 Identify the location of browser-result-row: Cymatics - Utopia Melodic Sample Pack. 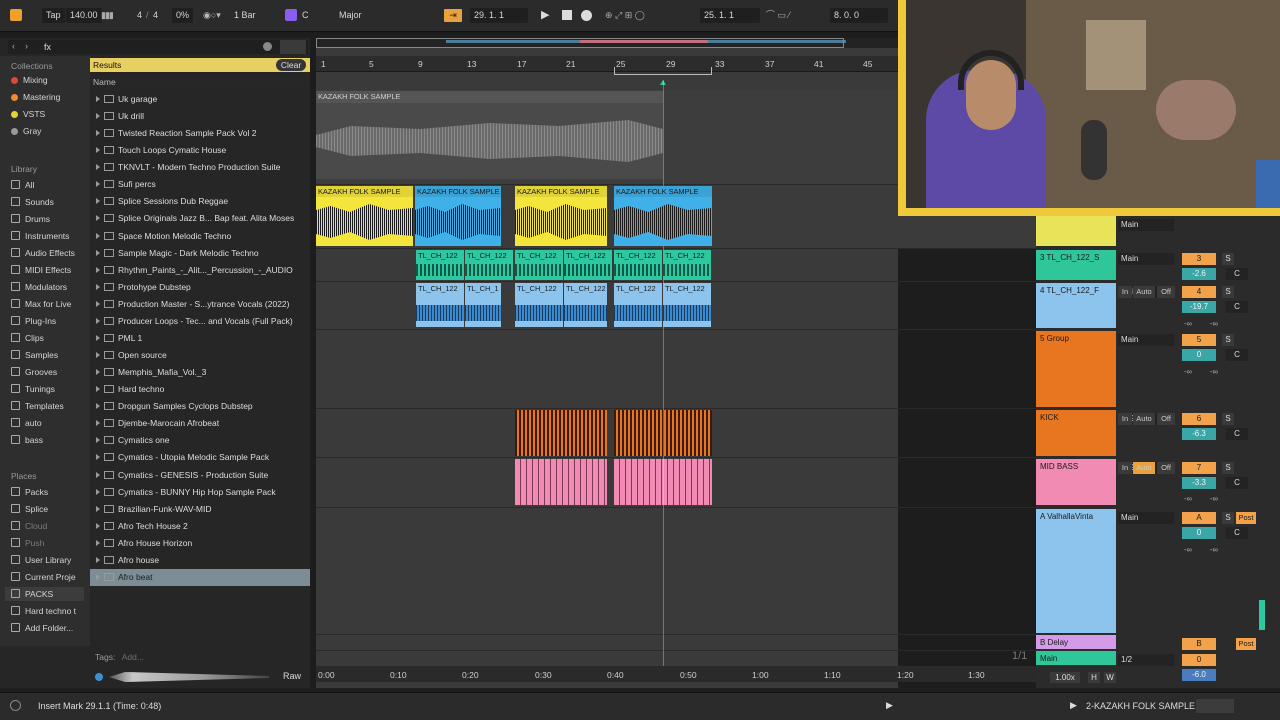
(200, 457).